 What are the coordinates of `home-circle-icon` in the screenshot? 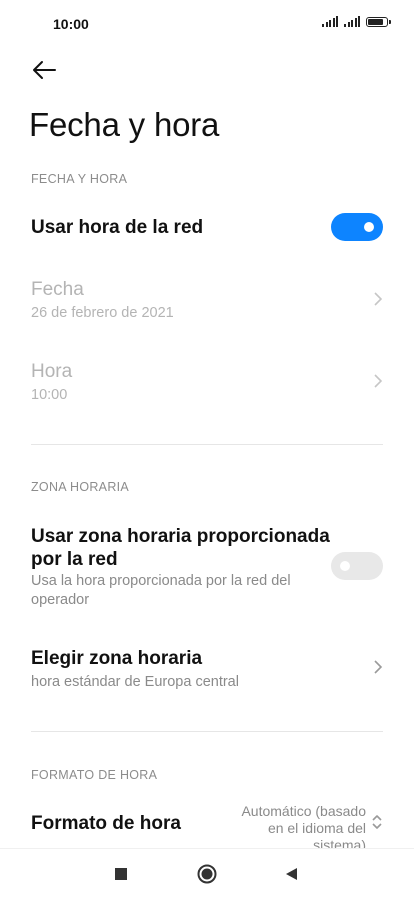 It's located at (207, 874).